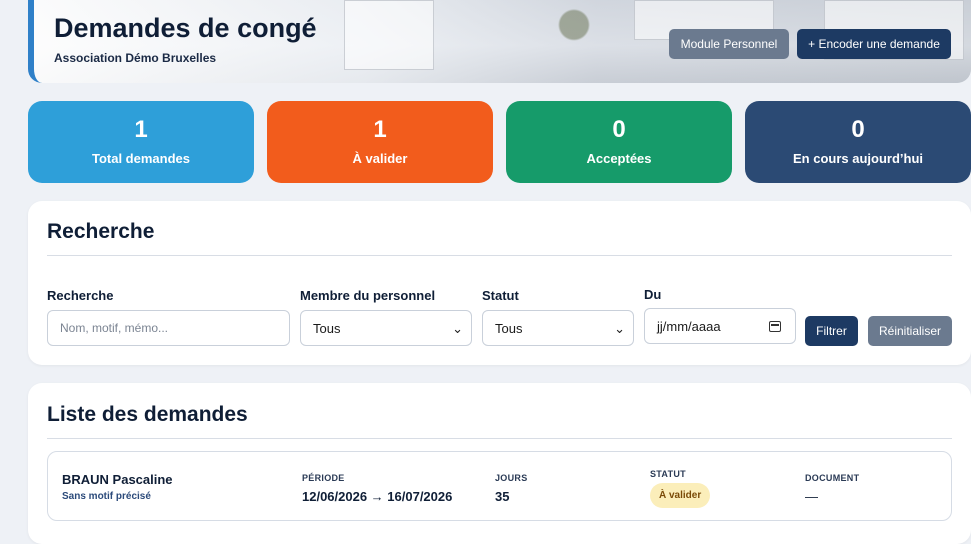  I want to click on request-motif: Sans motif précisé, so click(106, 496).